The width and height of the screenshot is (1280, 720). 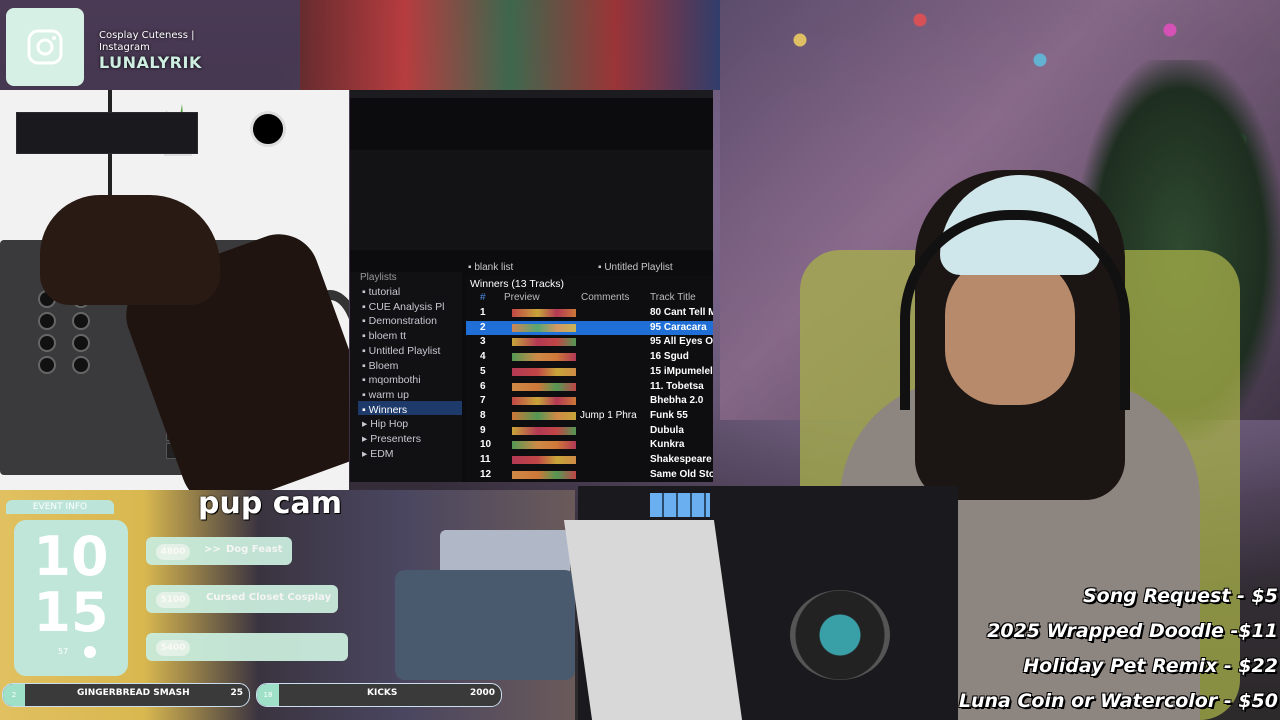 I want to click on table-row: 11 Shakespeare, so click(x=589, y=460).